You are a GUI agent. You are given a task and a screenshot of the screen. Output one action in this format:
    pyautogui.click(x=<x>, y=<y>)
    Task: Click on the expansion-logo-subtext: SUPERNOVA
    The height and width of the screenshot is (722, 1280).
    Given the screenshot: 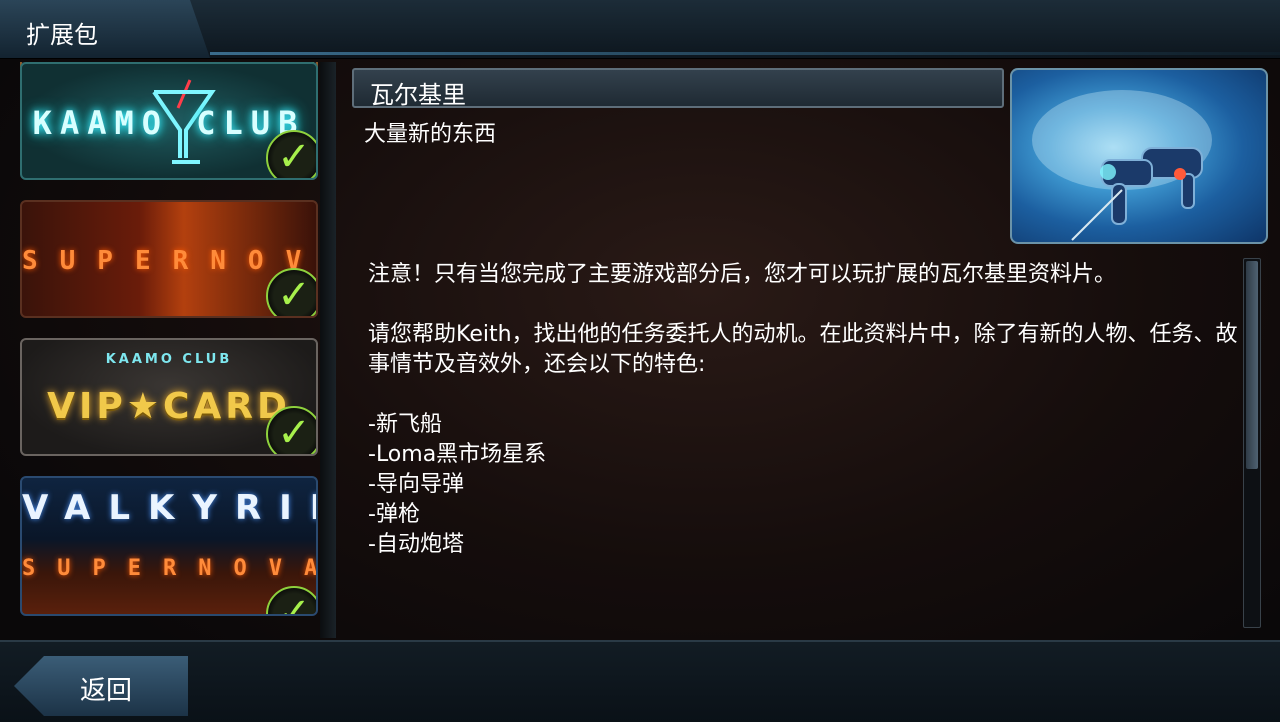 What is the action you would take?
    pyautogui.click(x=170, y=568)
    